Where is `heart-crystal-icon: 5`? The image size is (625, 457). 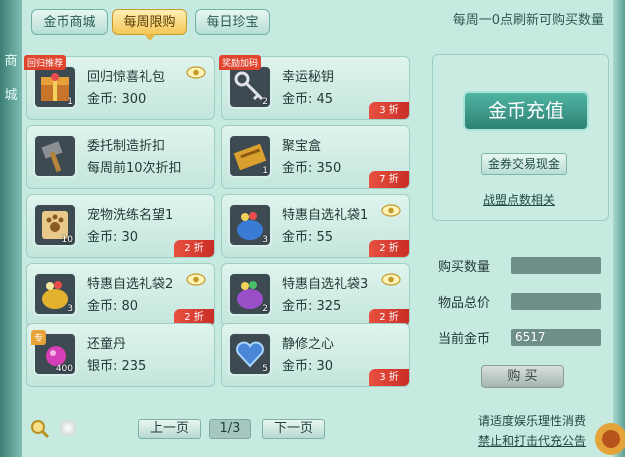 heart-crystal-icon: 5 is located at coordinates (250, 354).